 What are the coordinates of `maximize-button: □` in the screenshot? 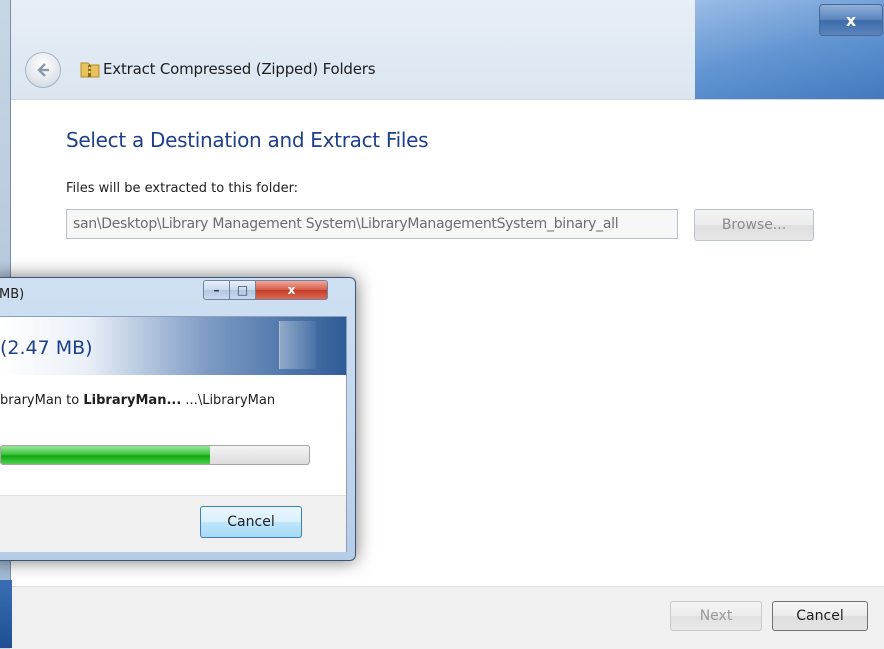 It's located at (243, 290).